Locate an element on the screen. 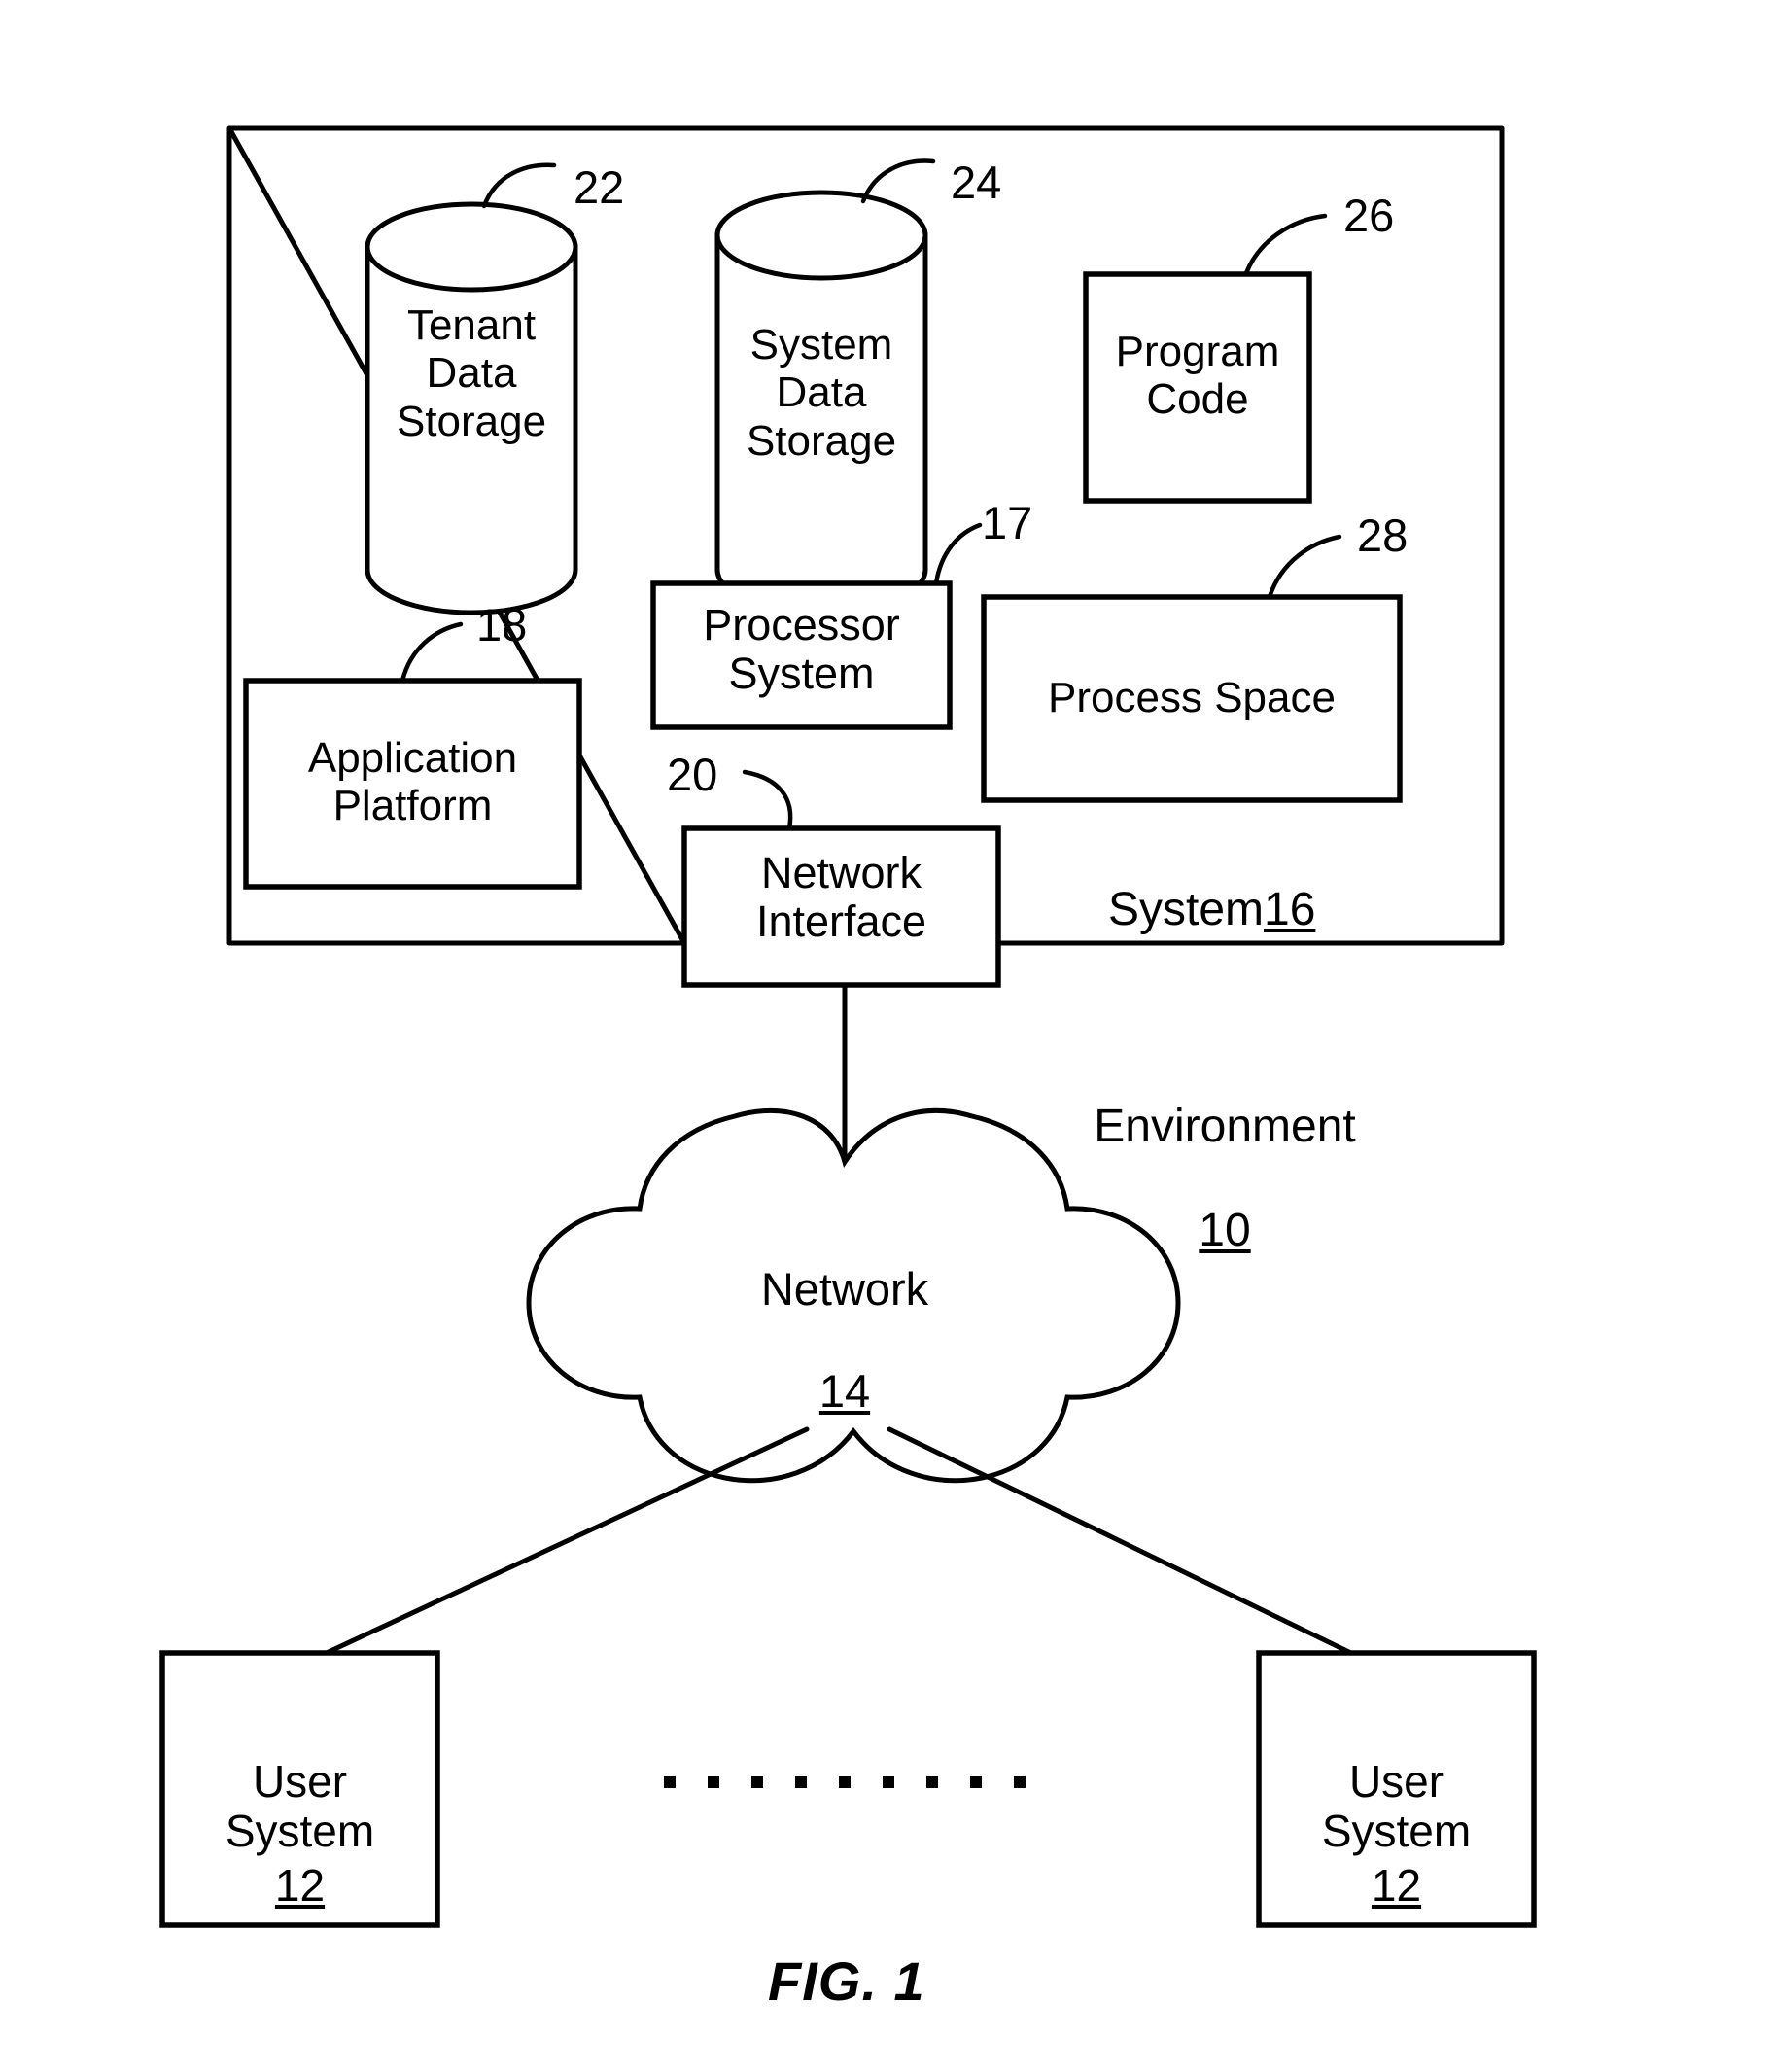  user-system-right-label: User System 12 is located at coordinates (1396, 1833).